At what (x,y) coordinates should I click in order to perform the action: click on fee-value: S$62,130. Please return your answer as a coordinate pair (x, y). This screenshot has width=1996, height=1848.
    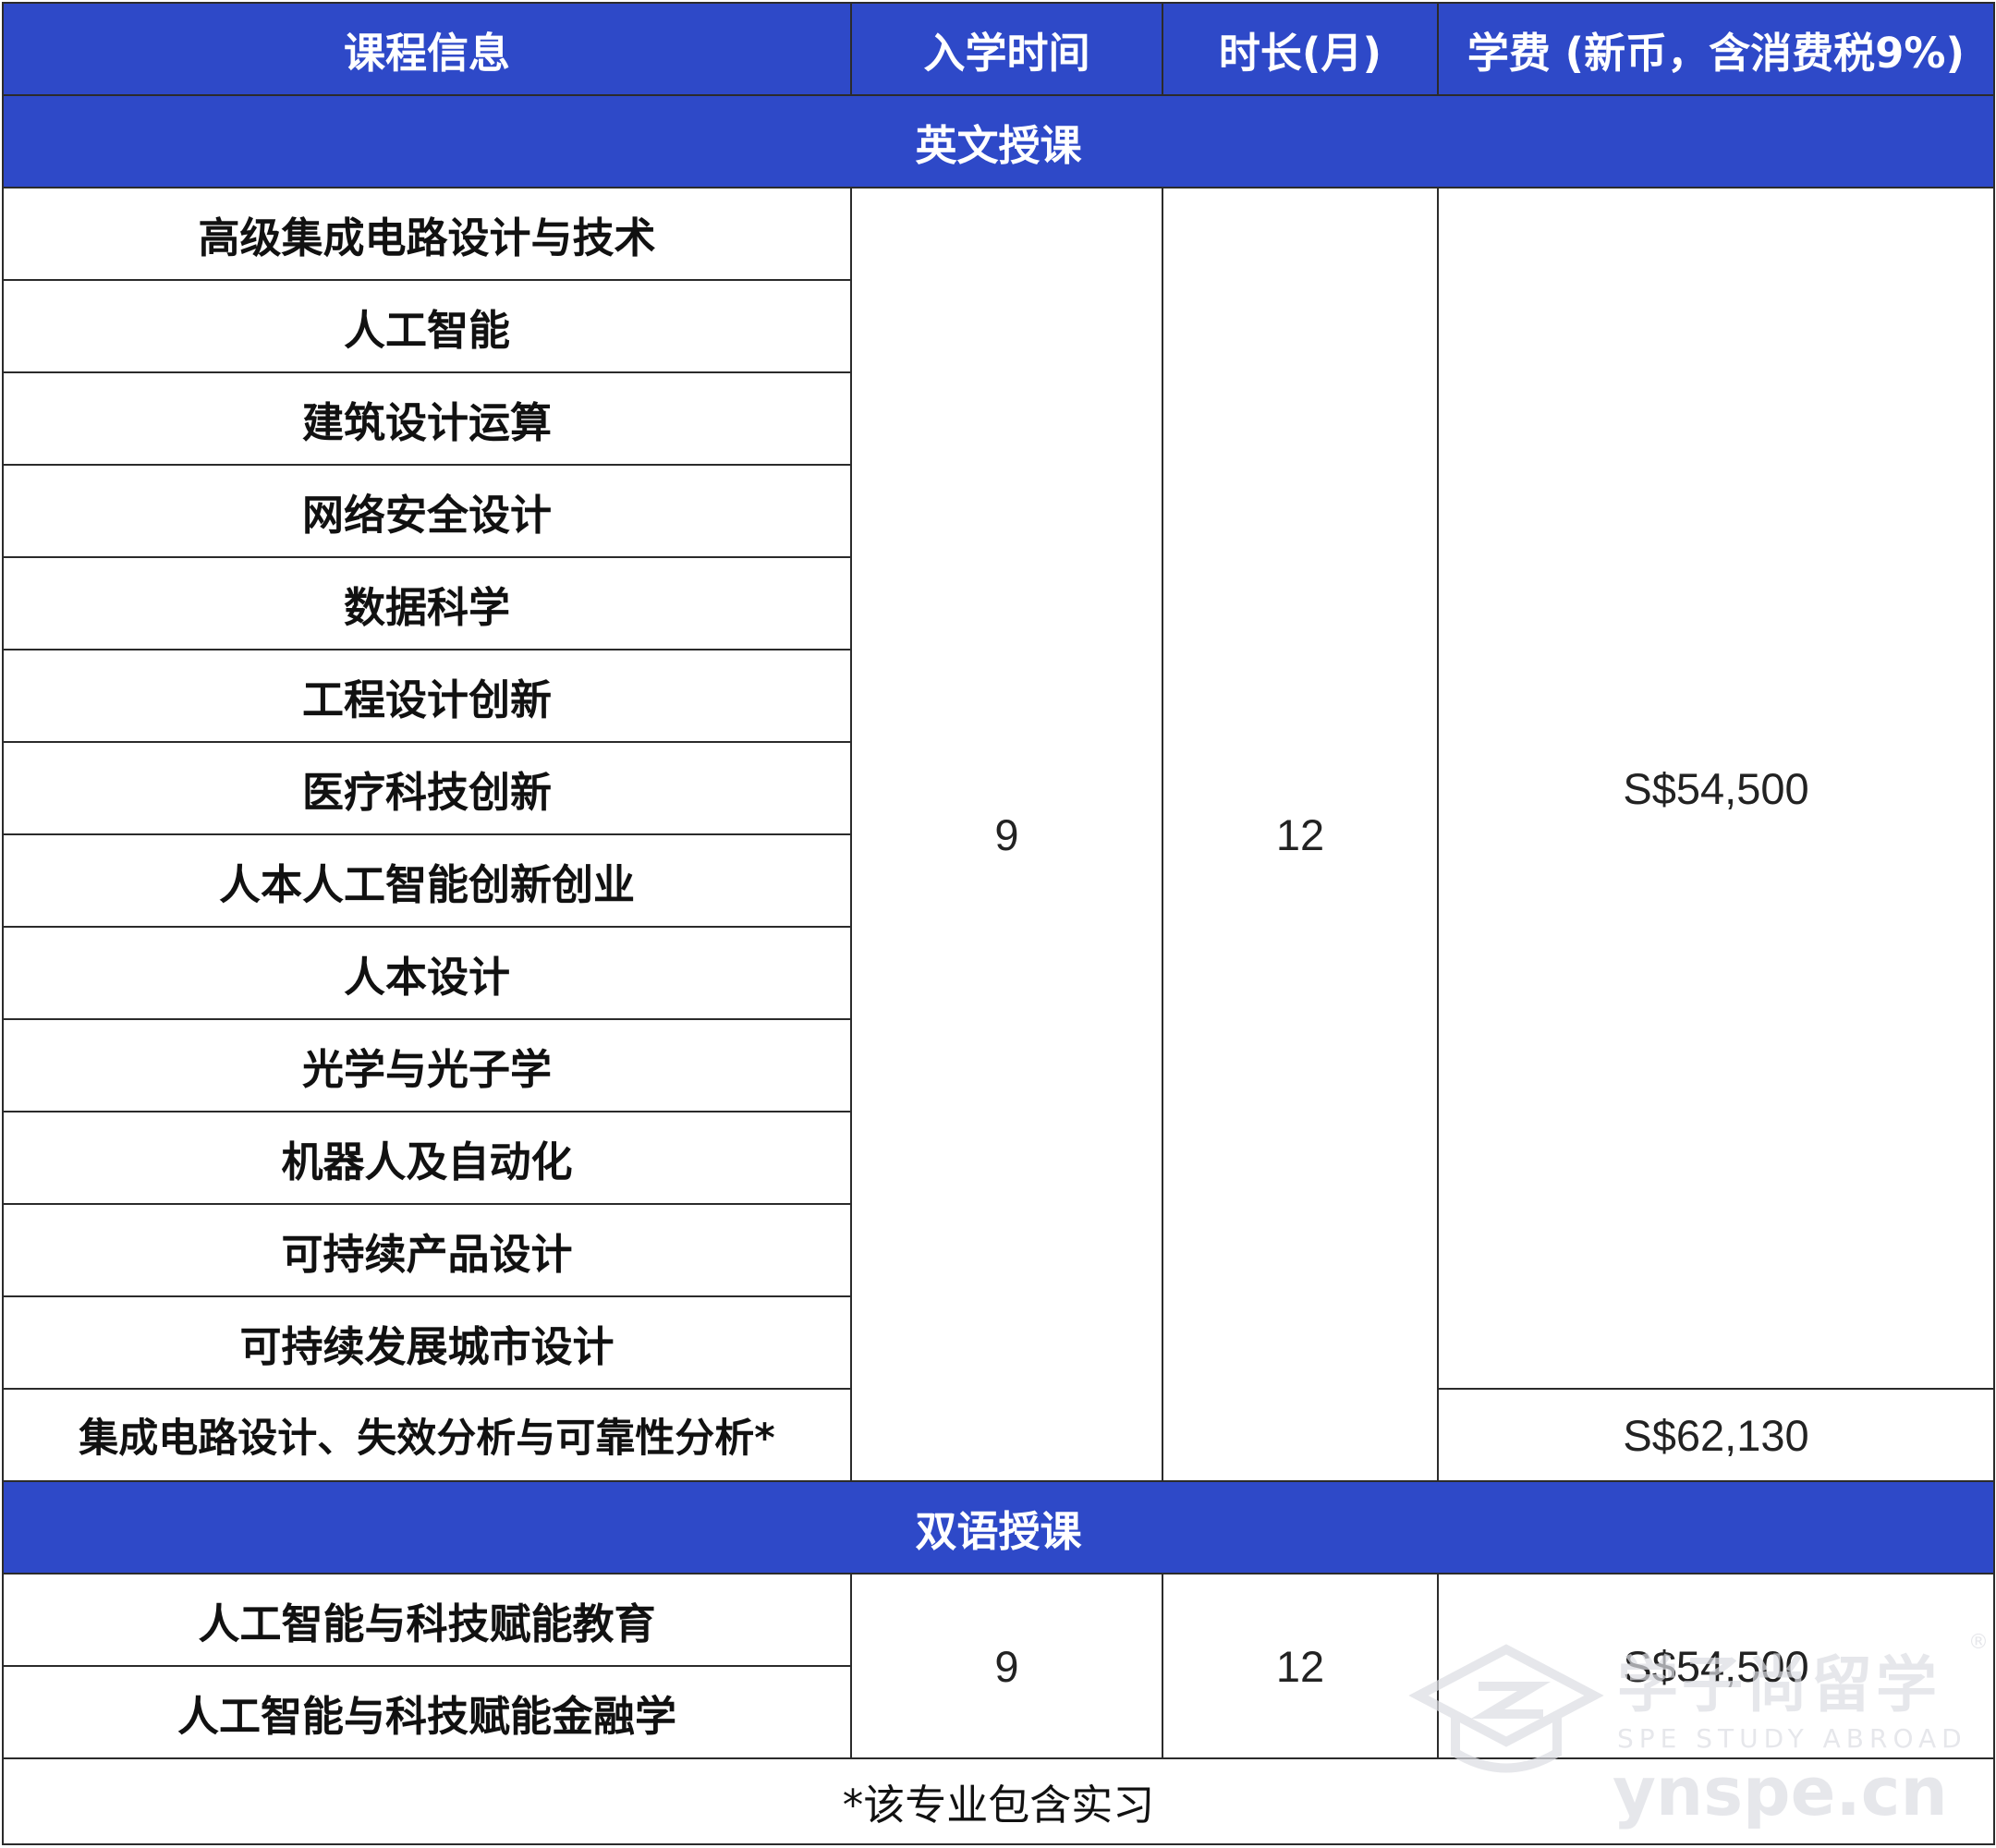
    Looking at the image, I should click on (1716, 1435).